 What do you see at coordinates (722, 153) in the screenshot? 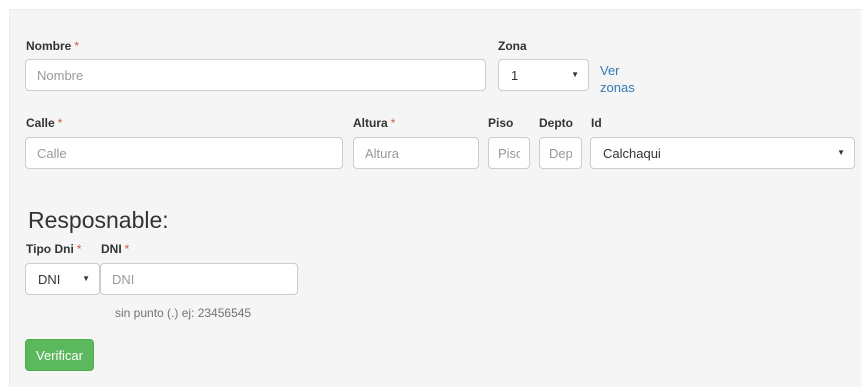
I see `id-select: Calchaqui ▼` at bounding box center [722, 153].